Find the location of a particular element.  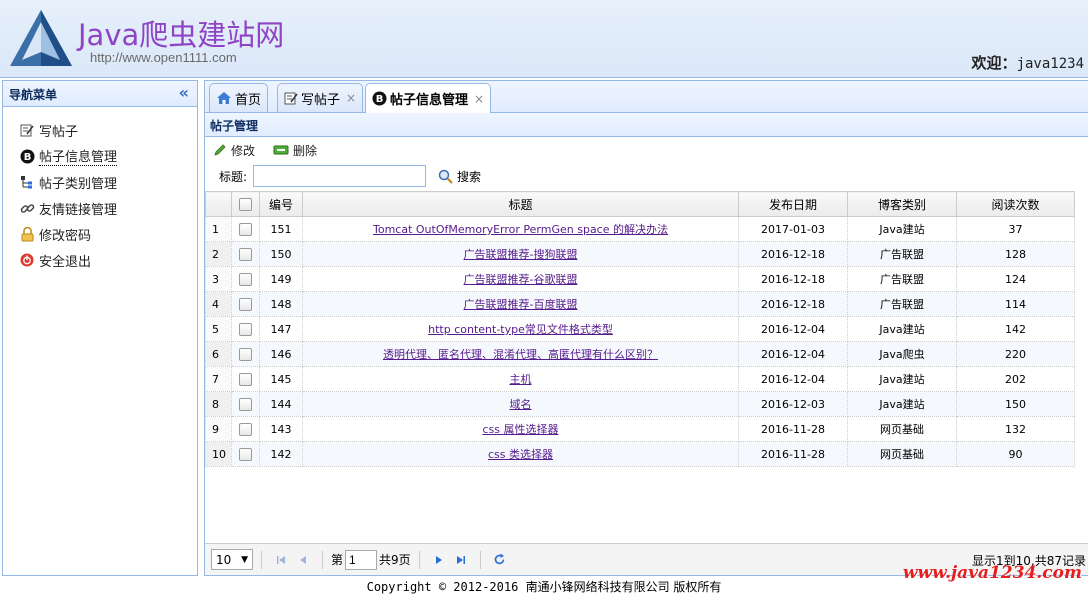

first-page-button is located at coordinates (281, 560).